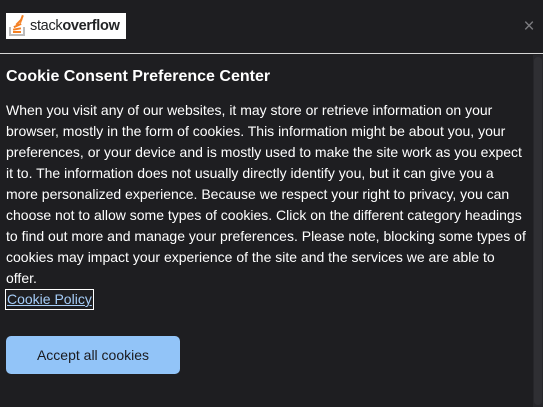 This screenshot has height=407, width=543. I want to click on stack-overflow-logo: stackoverflow, so click(66, 26).